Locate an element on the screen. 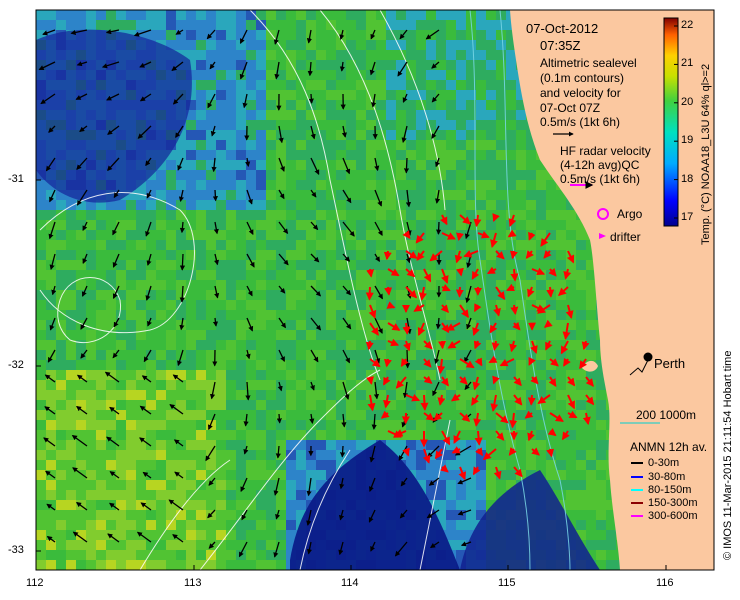 This screenshot has height=600, width=740. y-tick-label: -31 is located at coordinates (16, 179).